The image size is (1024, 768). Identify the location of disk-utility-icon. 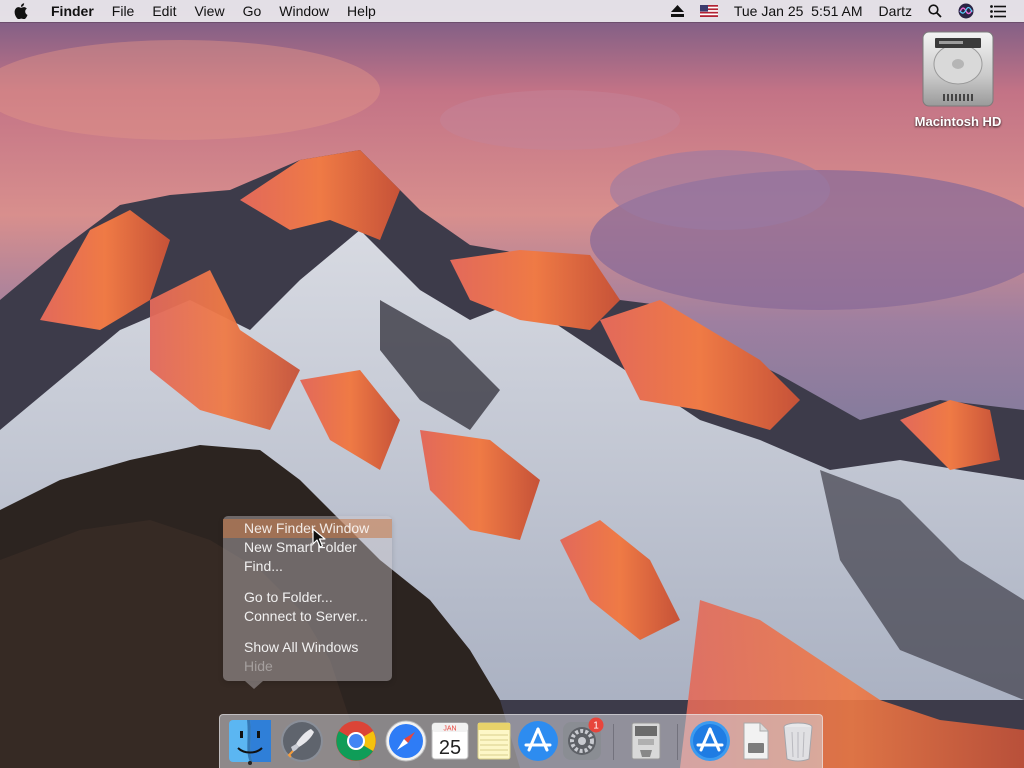
(646, 741).